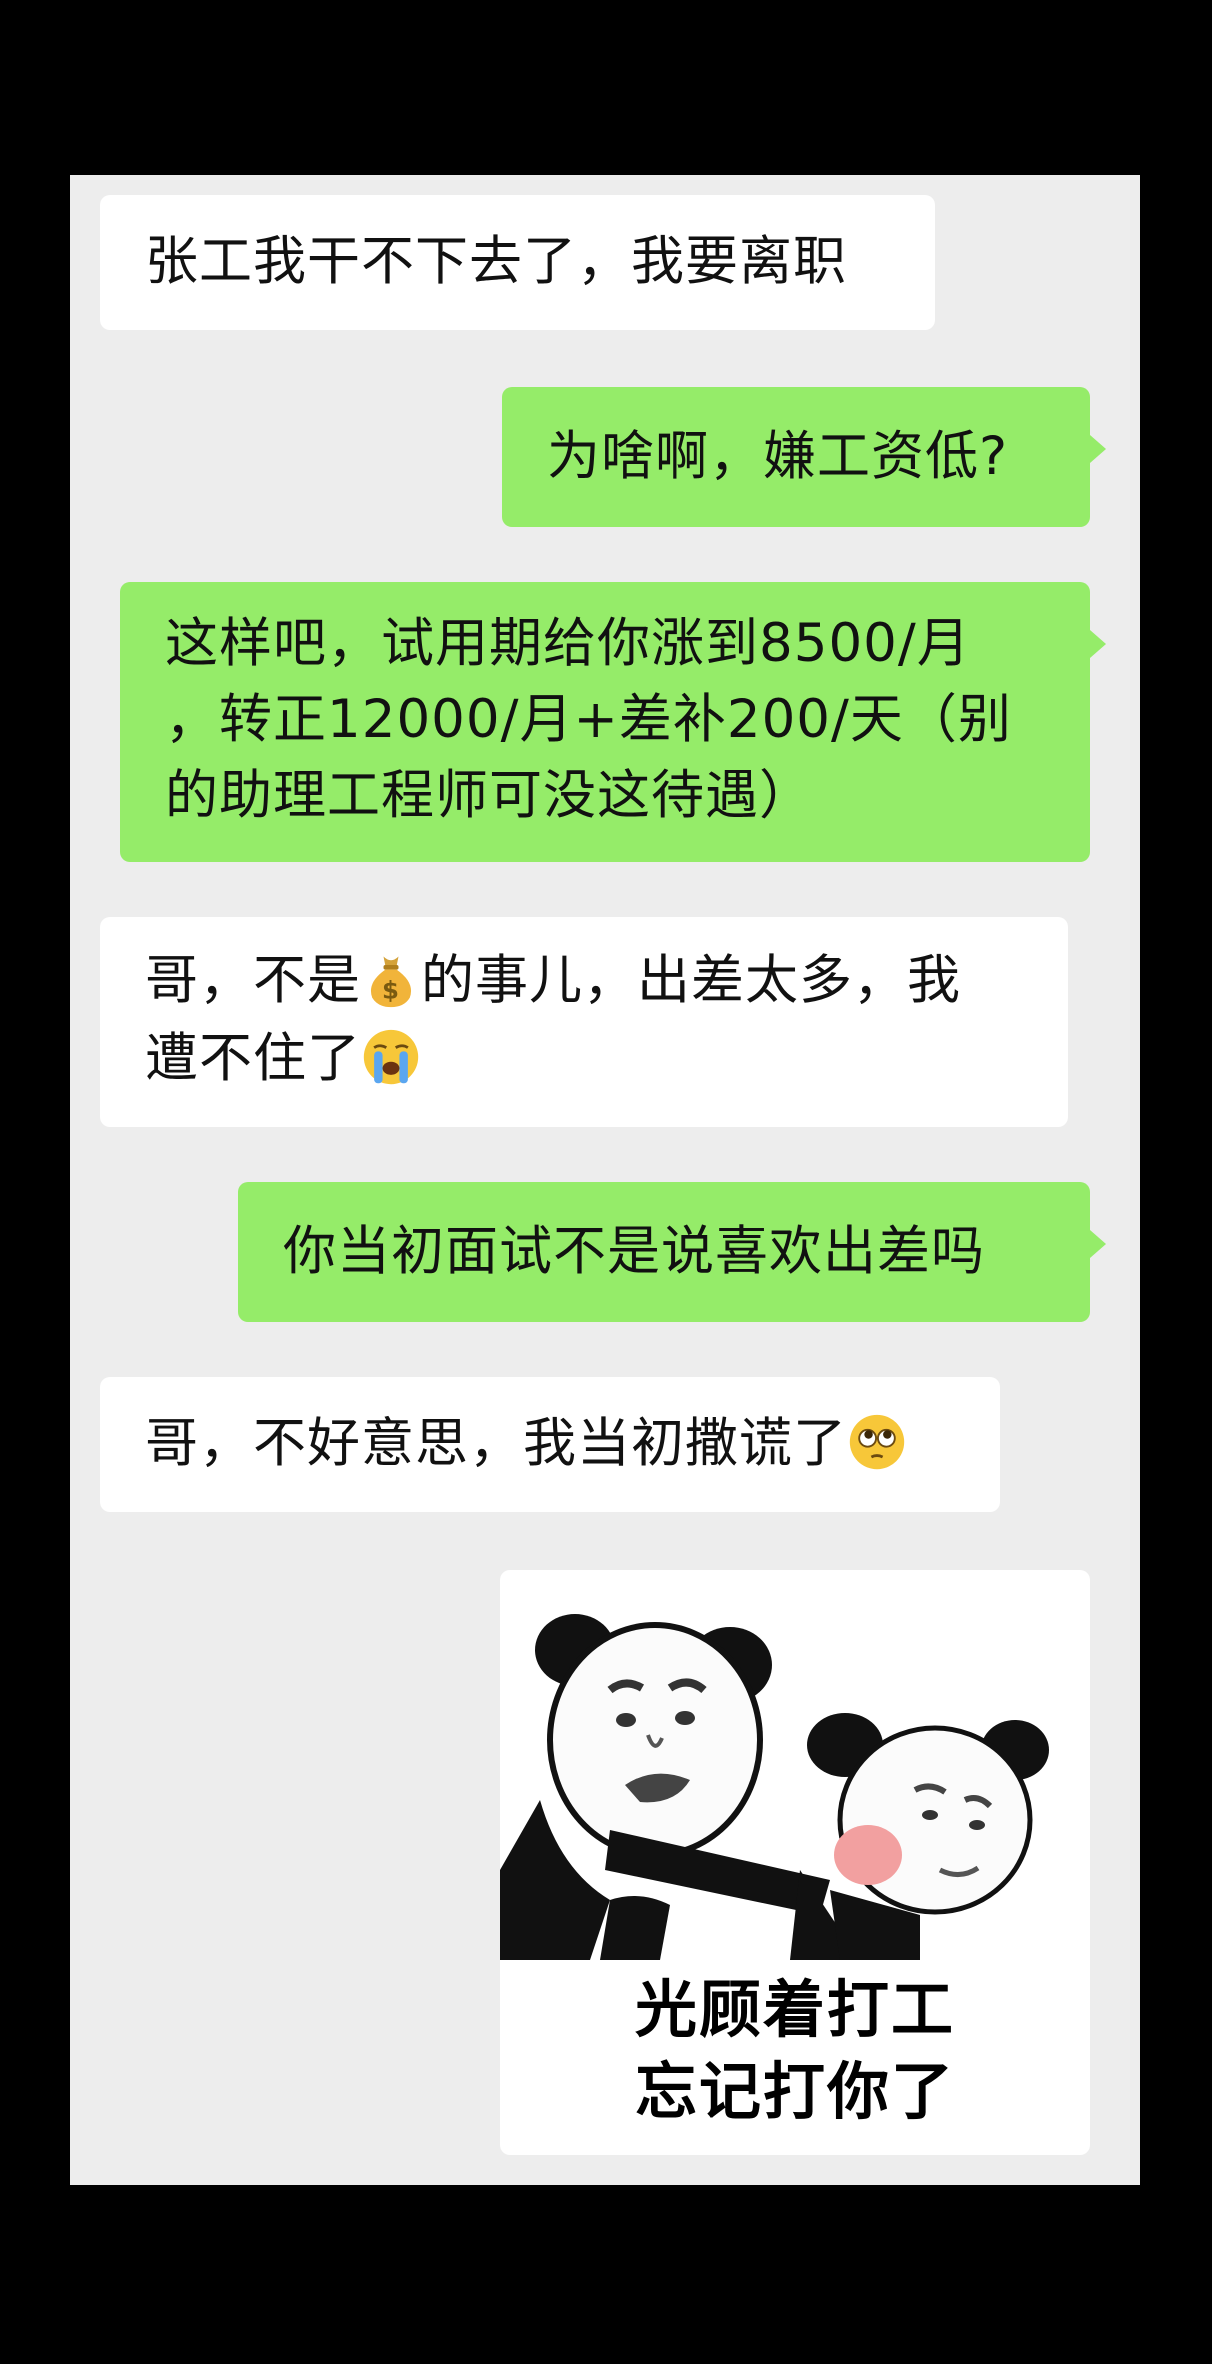 Image resolution: width=1212 pixels, height=2364 pixels. Describe the element at coordinates (794, 2091) in the screenshot. I see `sticker-caption-line2: 忘记打你了` at that location.